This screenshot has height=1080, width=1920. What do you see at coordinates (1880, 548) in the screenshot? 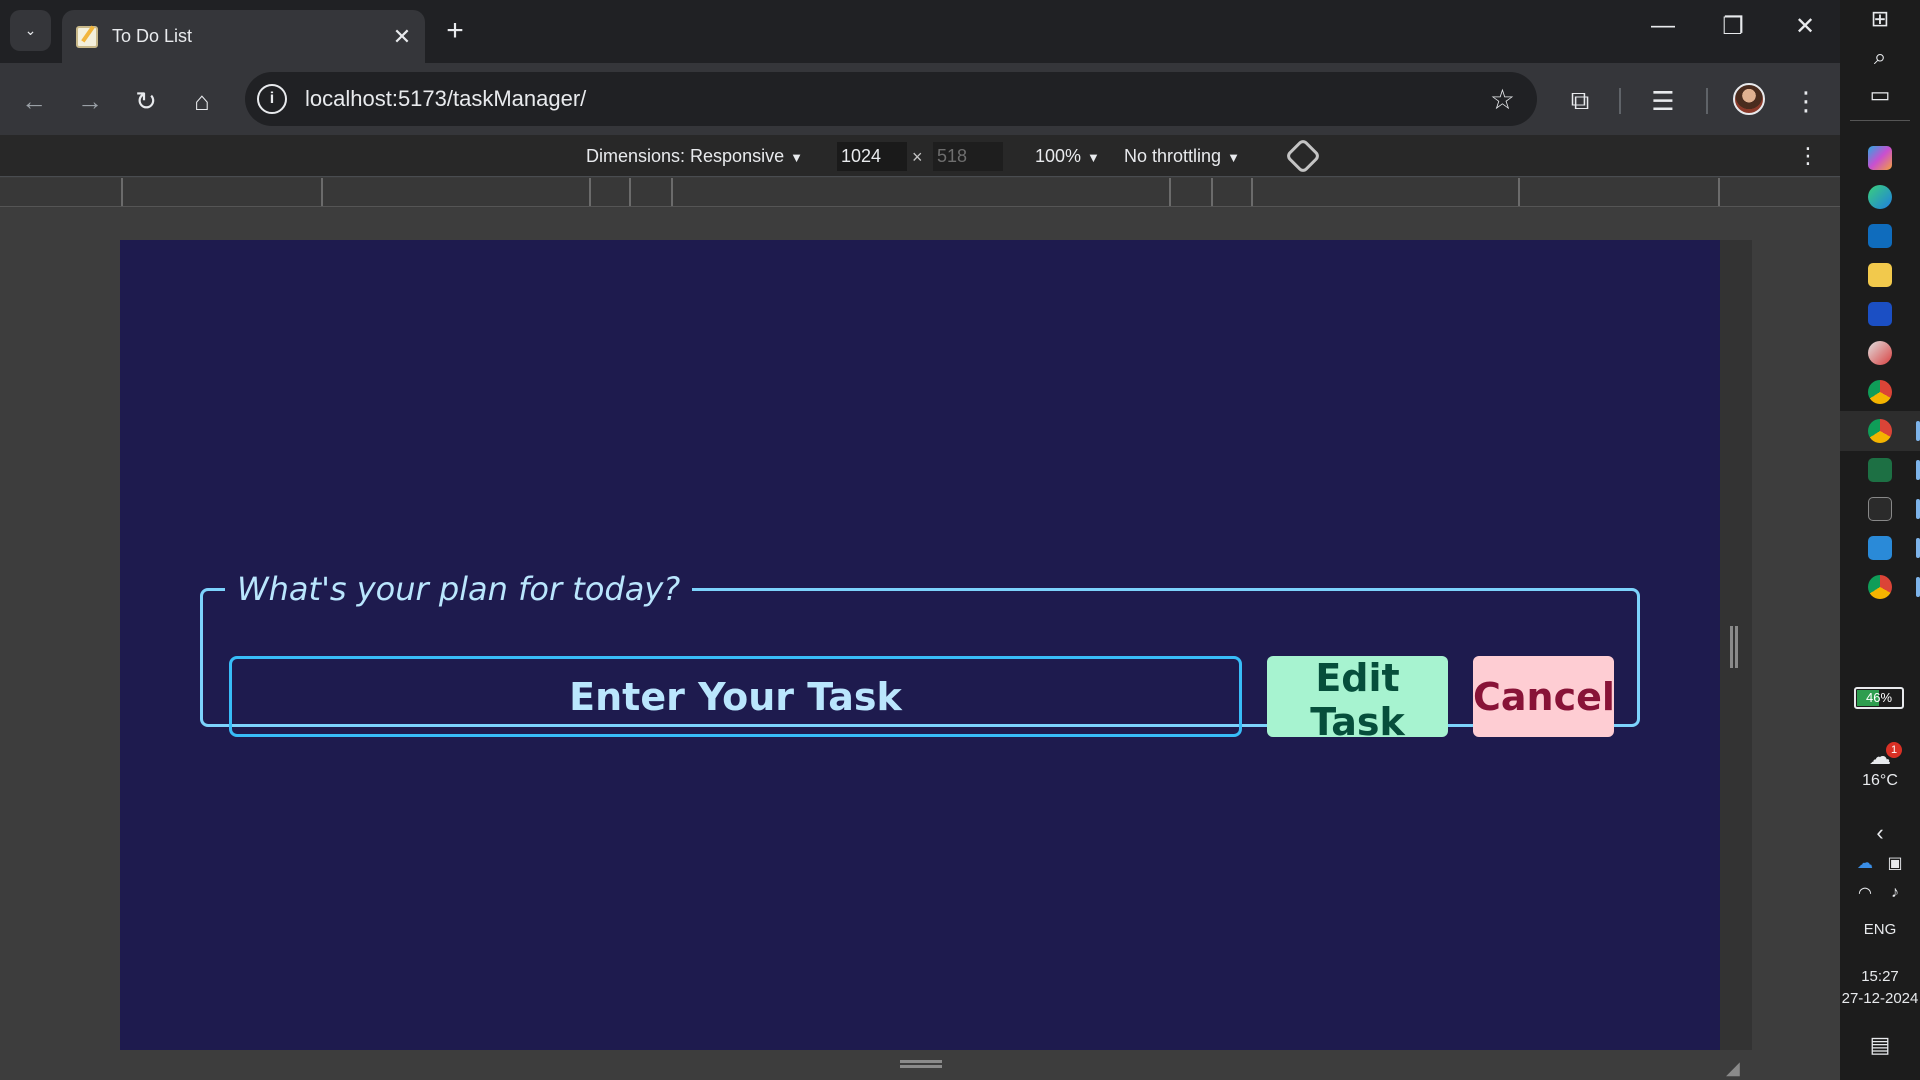
I see `vscode-icon` at bounding box center [1880, 548].